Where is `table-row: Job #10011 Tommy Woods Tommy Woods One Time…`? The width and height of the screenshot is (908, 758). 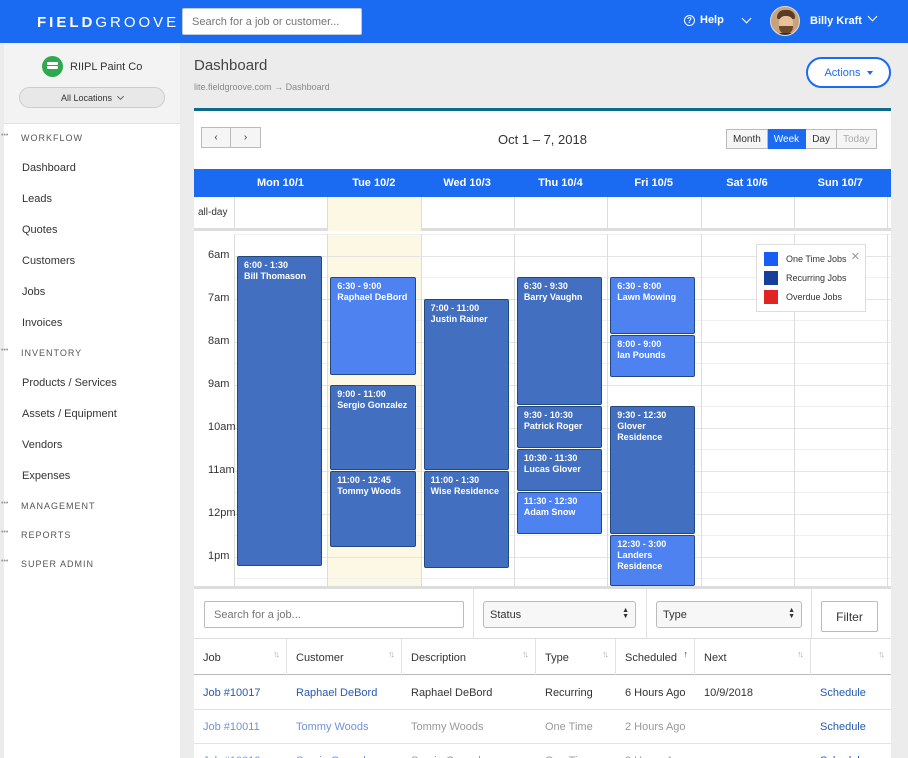
table-row: Job #10011 Tommy Woods Tommy Woods One Time… is located at coordinates (542, 727).